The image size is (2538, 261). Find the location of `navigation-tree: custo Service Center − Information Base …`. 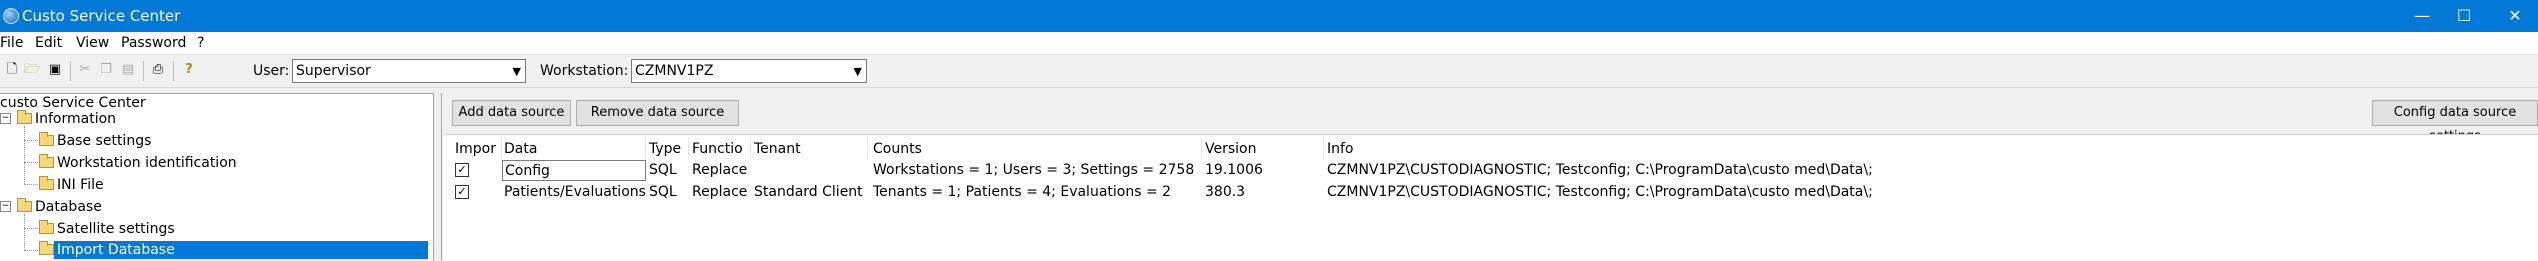

navigation-tree: custo Service Center − Information Base … is located at coordinates (217, 177).